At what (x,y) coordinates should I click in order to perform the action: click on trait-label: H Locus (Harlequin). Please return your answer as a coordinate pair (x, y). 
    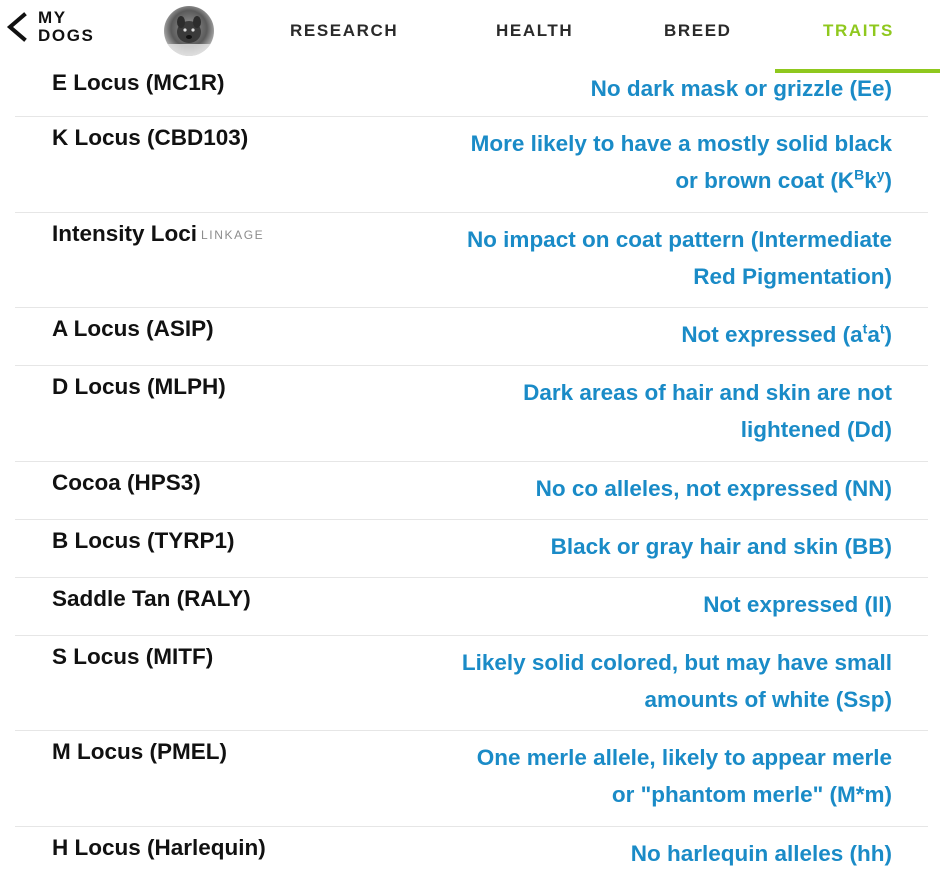
    Looking at the image, I should click on (159, 847).